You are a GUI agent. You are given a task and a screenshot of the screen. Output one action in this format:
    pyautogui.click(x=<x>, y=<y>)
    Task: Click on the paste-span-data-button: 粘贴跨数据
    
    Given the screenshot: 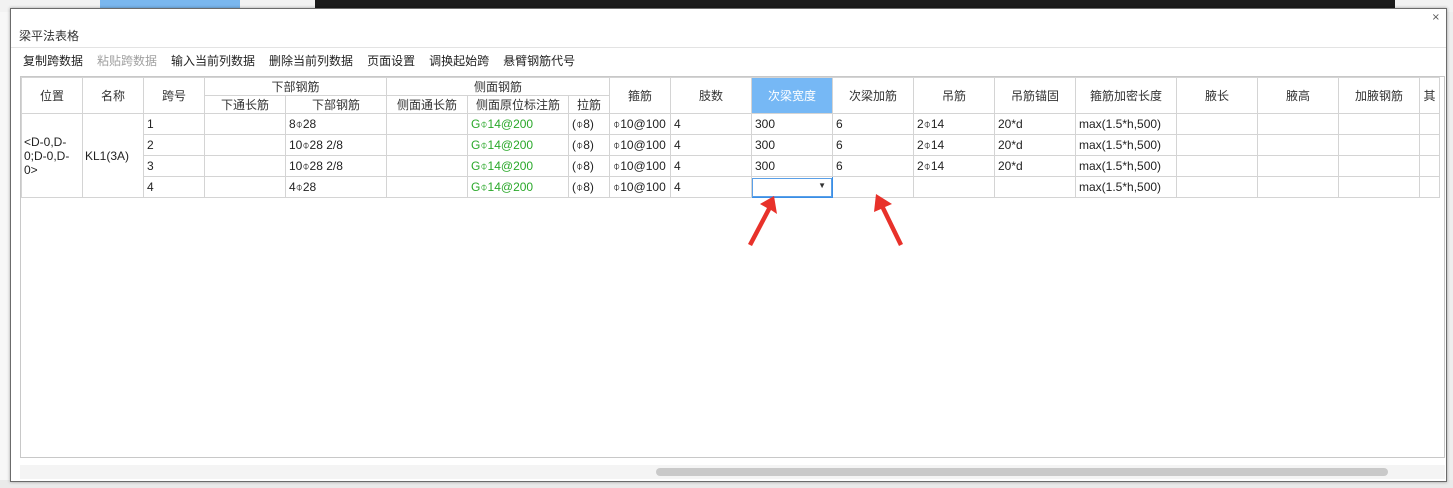 What is the action you would take?
    pyautogui.click(x=127, y=61)
    